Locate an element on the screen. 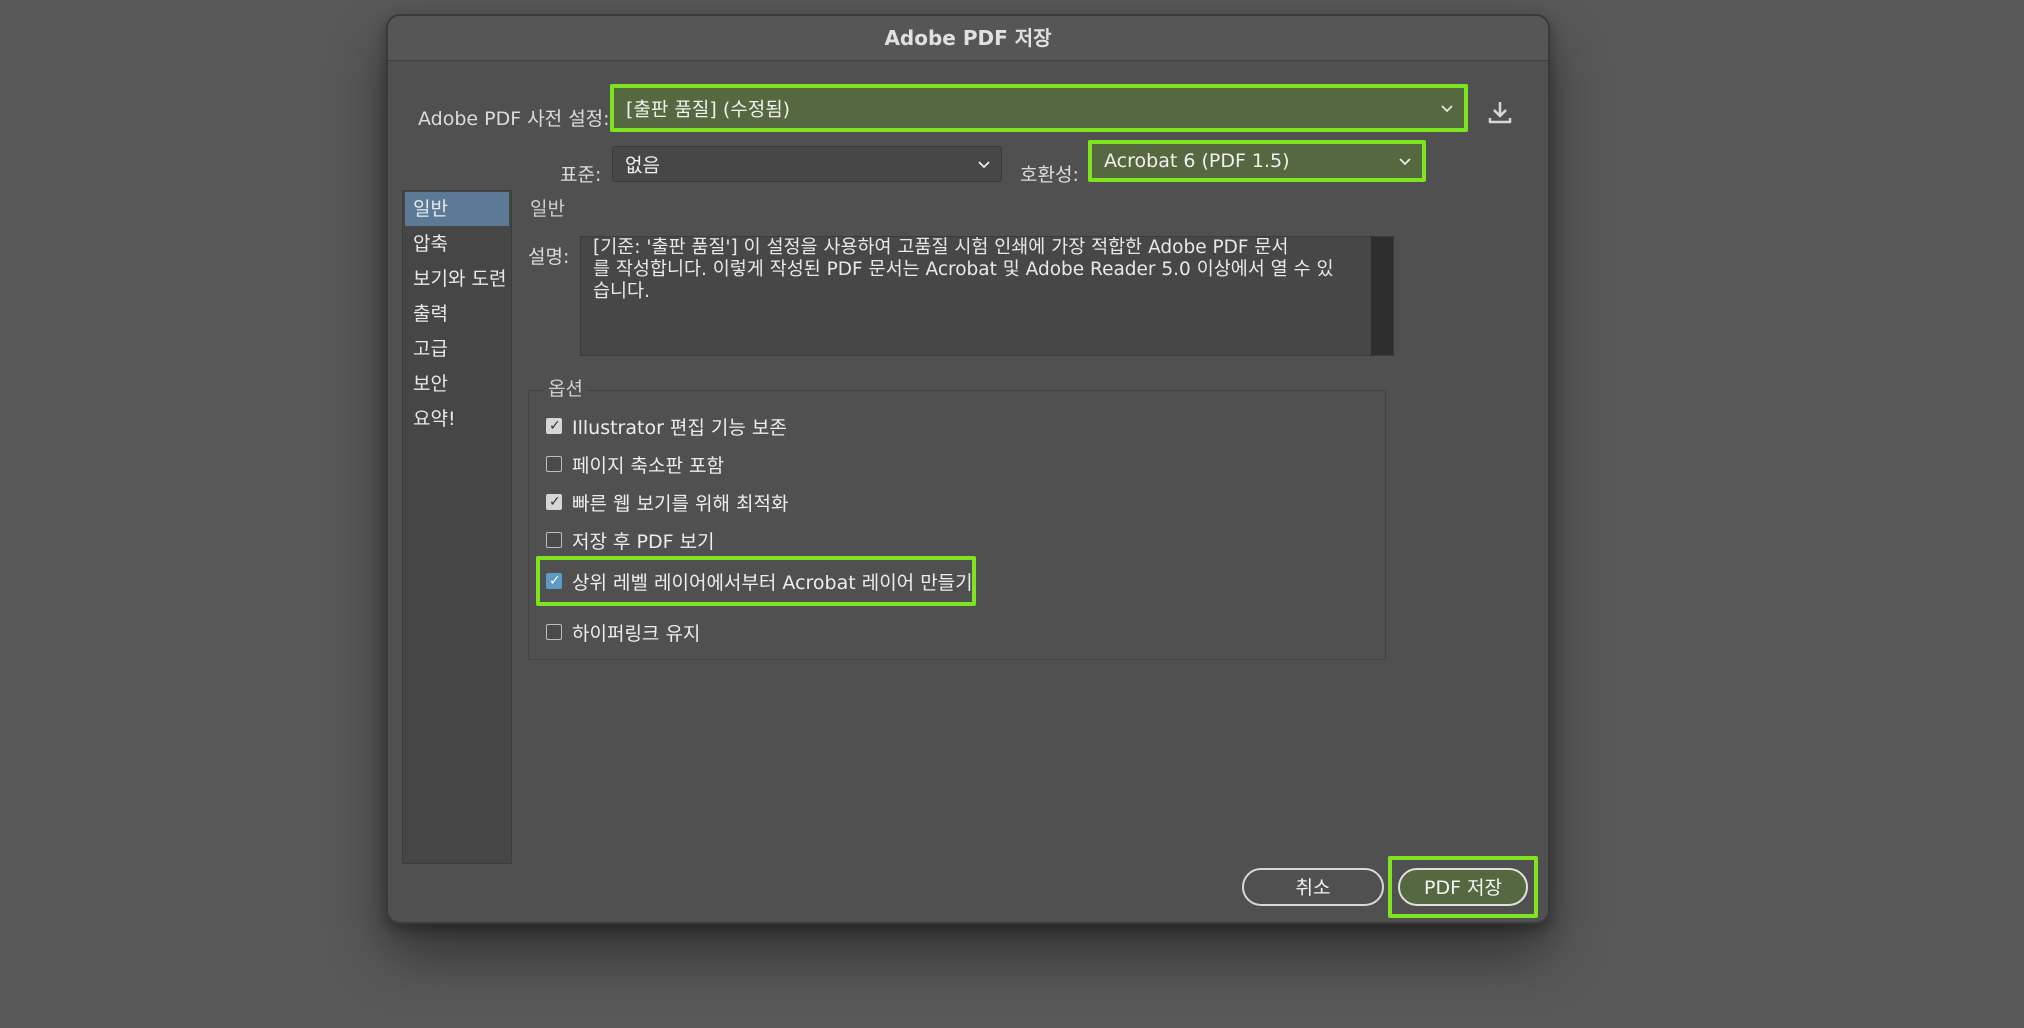 This screenshot has height=1028, width=2024. standard-label: 표준: is located at coordinates (581, 175).